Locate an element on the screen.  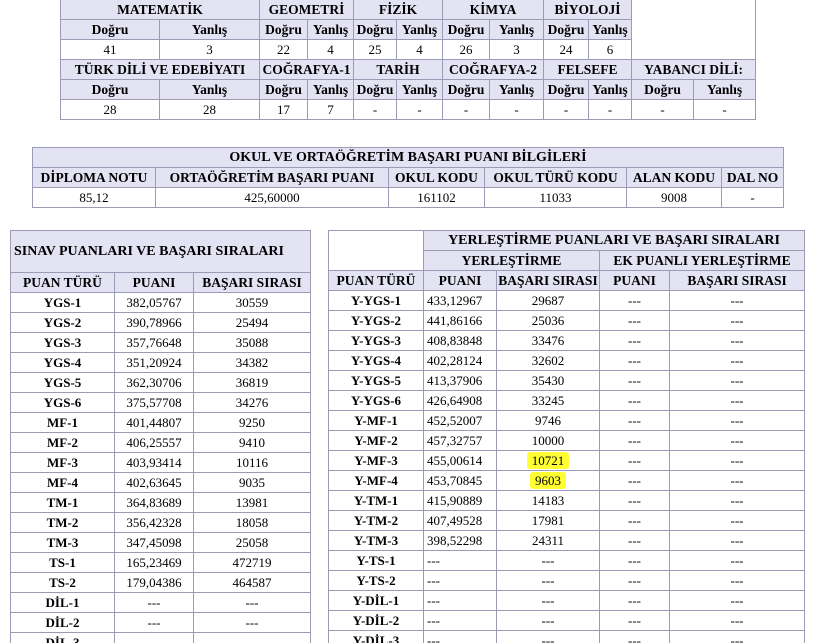
school-info-value: 425,60000 is located at coordinates (272, 197).